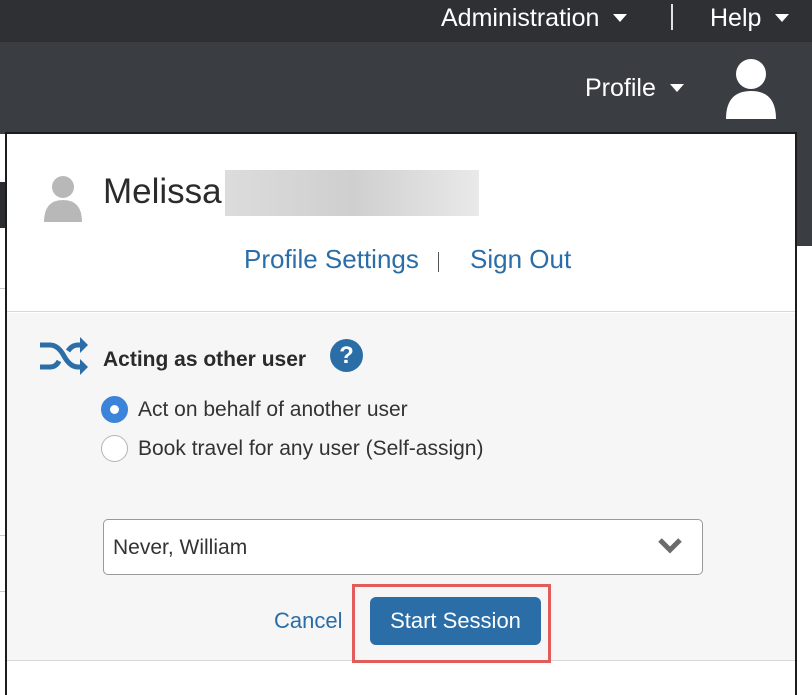 The width and height of the screenshot is (812, 695). What do you see at coordinates (273, 409) in the screenshot?
I see `radio-label: Act on behalf of another user` at bounding box center [273, 409].